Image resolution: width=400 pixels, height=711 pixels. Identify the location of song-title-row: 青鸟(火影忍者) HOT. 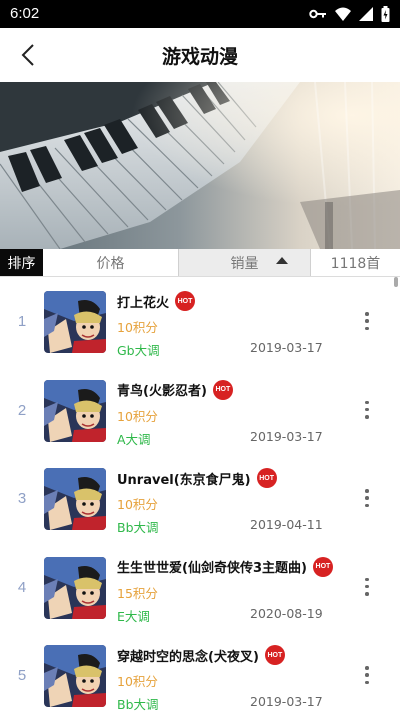
(175, 389).